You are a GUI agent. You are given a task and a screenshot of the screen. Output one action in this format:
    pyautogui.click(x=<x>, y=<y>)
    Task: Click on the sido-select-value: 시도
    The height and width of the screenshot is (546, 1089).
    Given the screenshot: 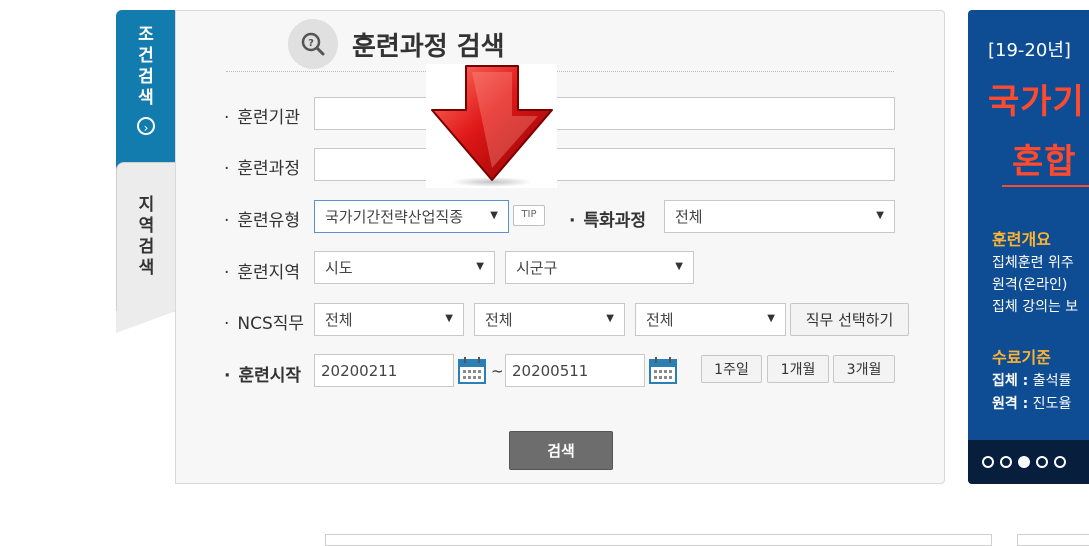 What is the action you would take?
    pyautogui.click(x=339, y=268)
    